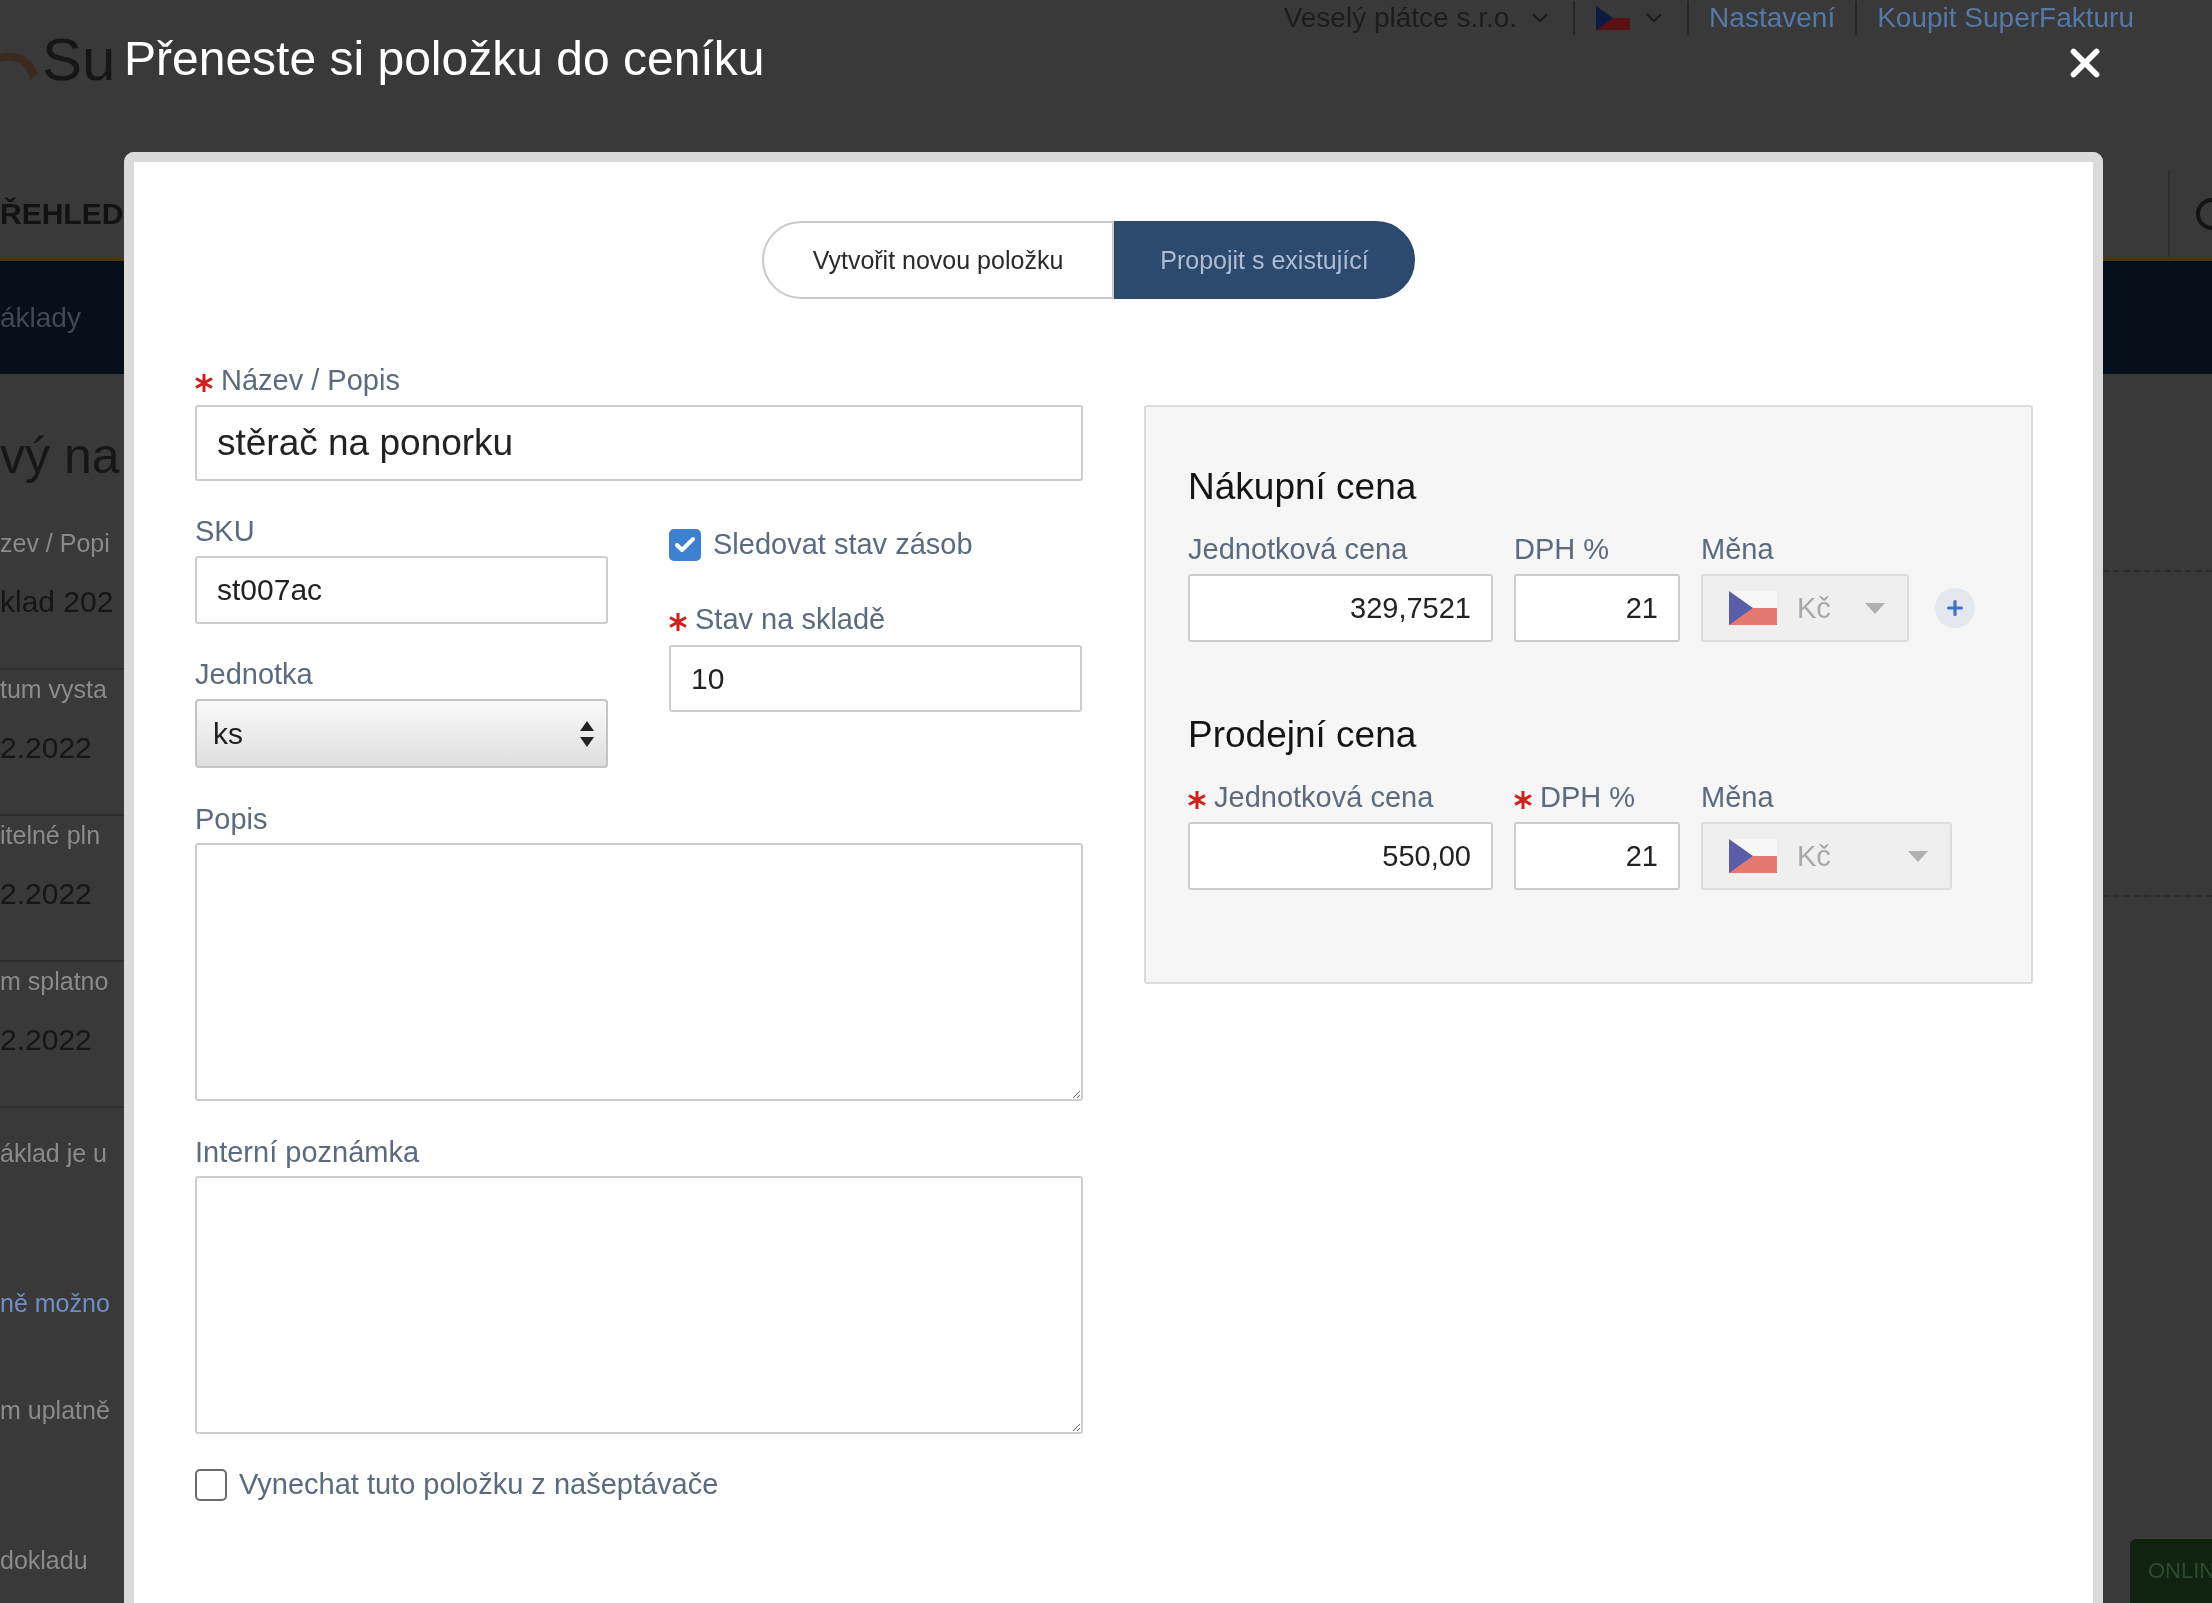 The image size is (2212, 1603). I want to click on unit-select: ks, so click(401, 733).